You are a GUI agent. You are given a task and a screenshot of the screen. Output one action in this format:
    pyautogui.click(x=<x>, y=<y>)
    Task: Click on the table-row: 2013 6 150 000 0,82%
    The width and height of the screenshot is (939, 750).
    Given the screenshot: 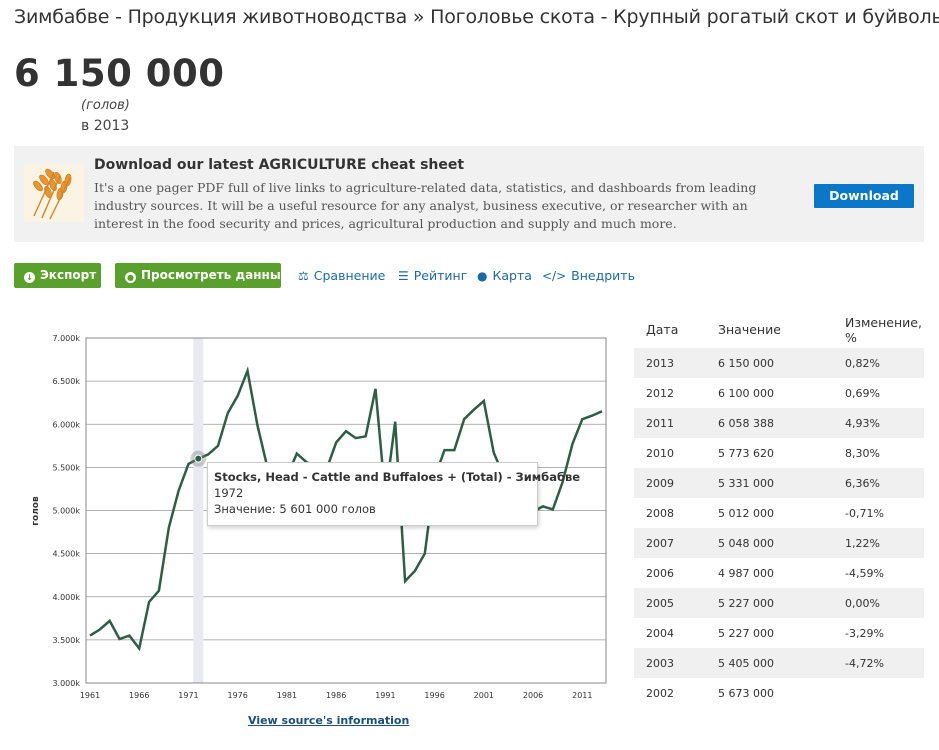 What is the action you would take?
    pyautogui.click(x=779, y=363)
    